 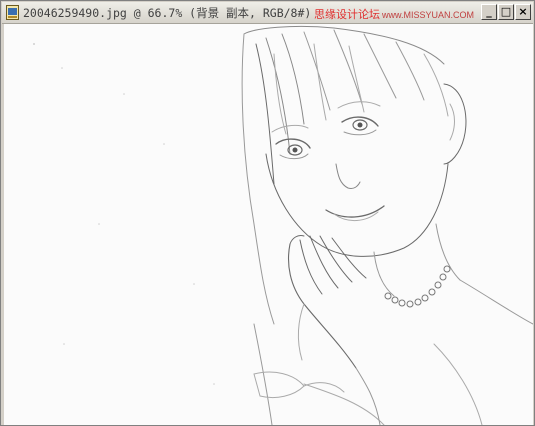 What do you see at coordinates (167, 12) in the screenshot?
I see `document-title: 20046259490.jpg @ 66.7% (背景 副本, RGB/8#)` at bounding box center [167, 12].